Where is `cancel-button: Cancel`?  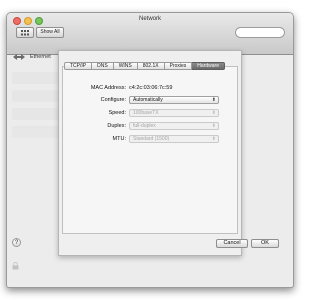 cancel-button: Cancel is located at coordinates (232, 243).